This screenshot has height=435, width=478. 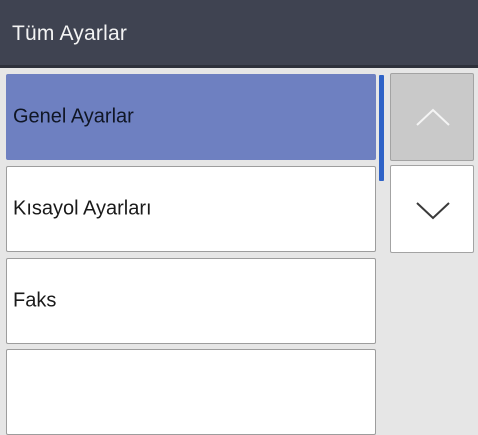 I want to click on scroll-down-button, so click(x=432, y=209).